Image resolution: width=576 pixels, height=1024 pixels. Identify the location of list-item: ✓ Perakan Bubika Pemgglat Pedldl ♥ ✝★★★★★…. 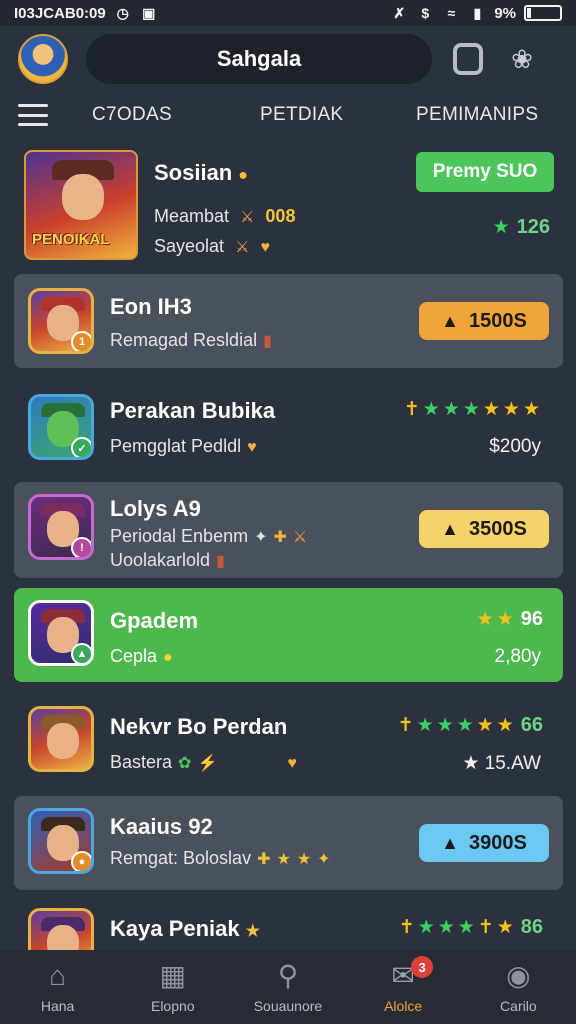
(288, 428).